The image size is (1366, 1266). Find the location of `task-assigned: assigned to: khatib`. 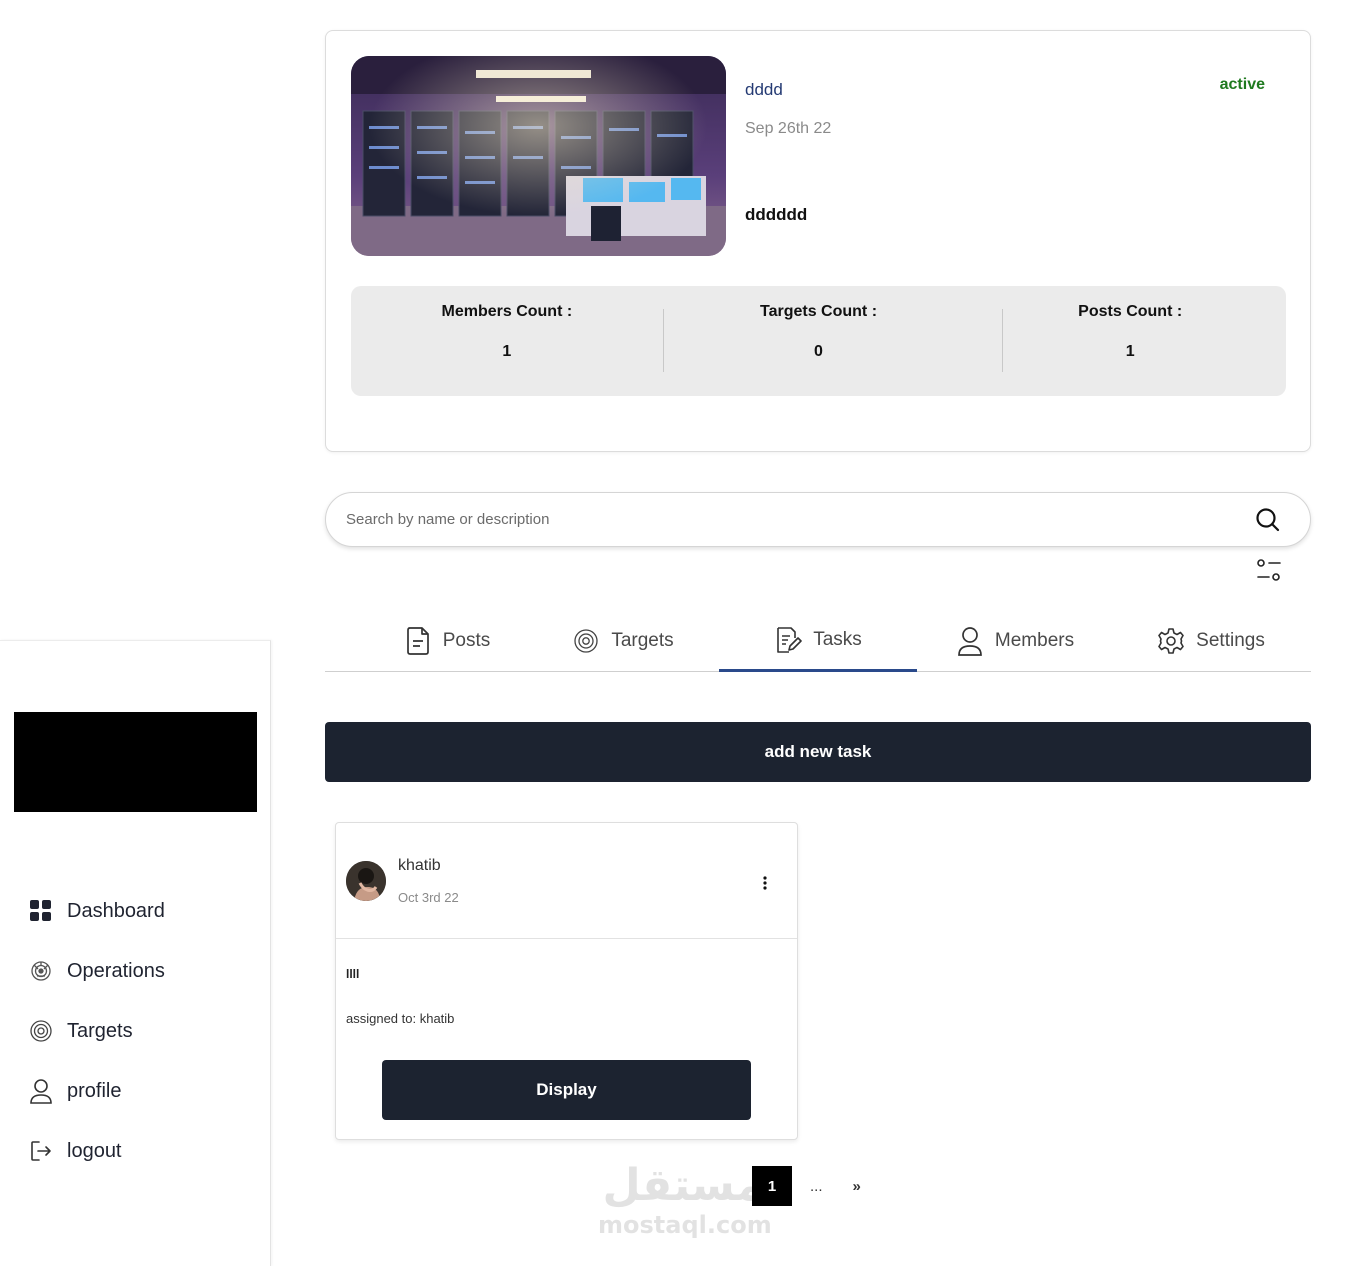

task-assigned: assigned to: khatib is located at coordinates (400, 1018).